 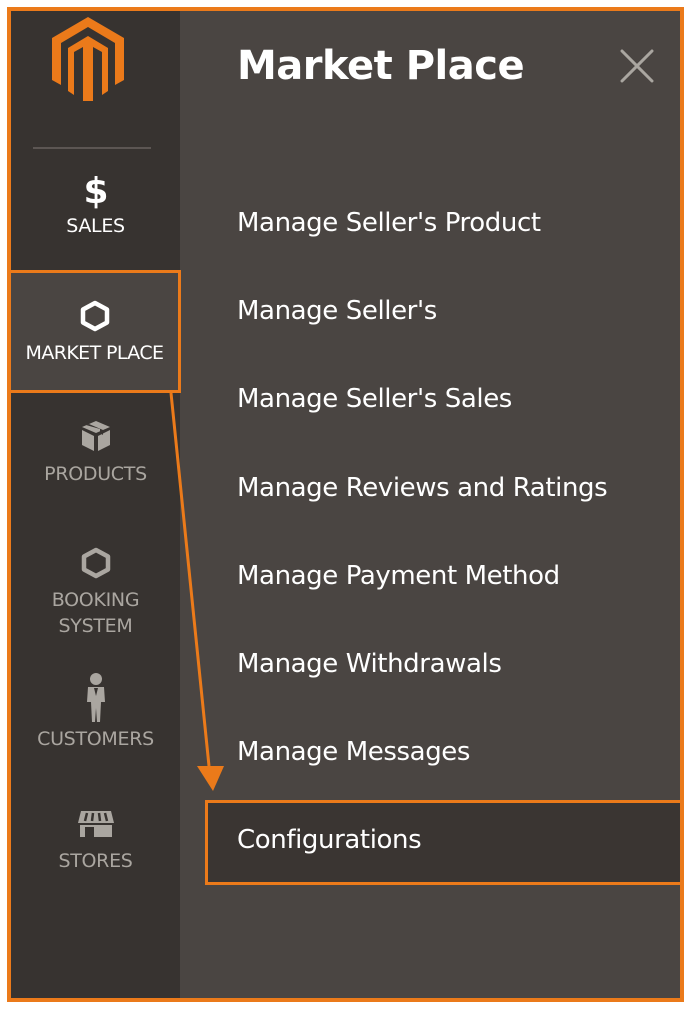 What do you see at coordinates (95, 861) in the screenshot?
I see `nav-label-stores: STORES` at bounding box center [95, 861].